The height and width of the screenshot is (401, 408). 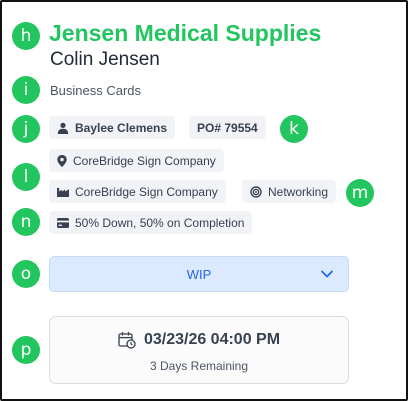 I want to click on marker-m: m, so click(x=360, y=193).